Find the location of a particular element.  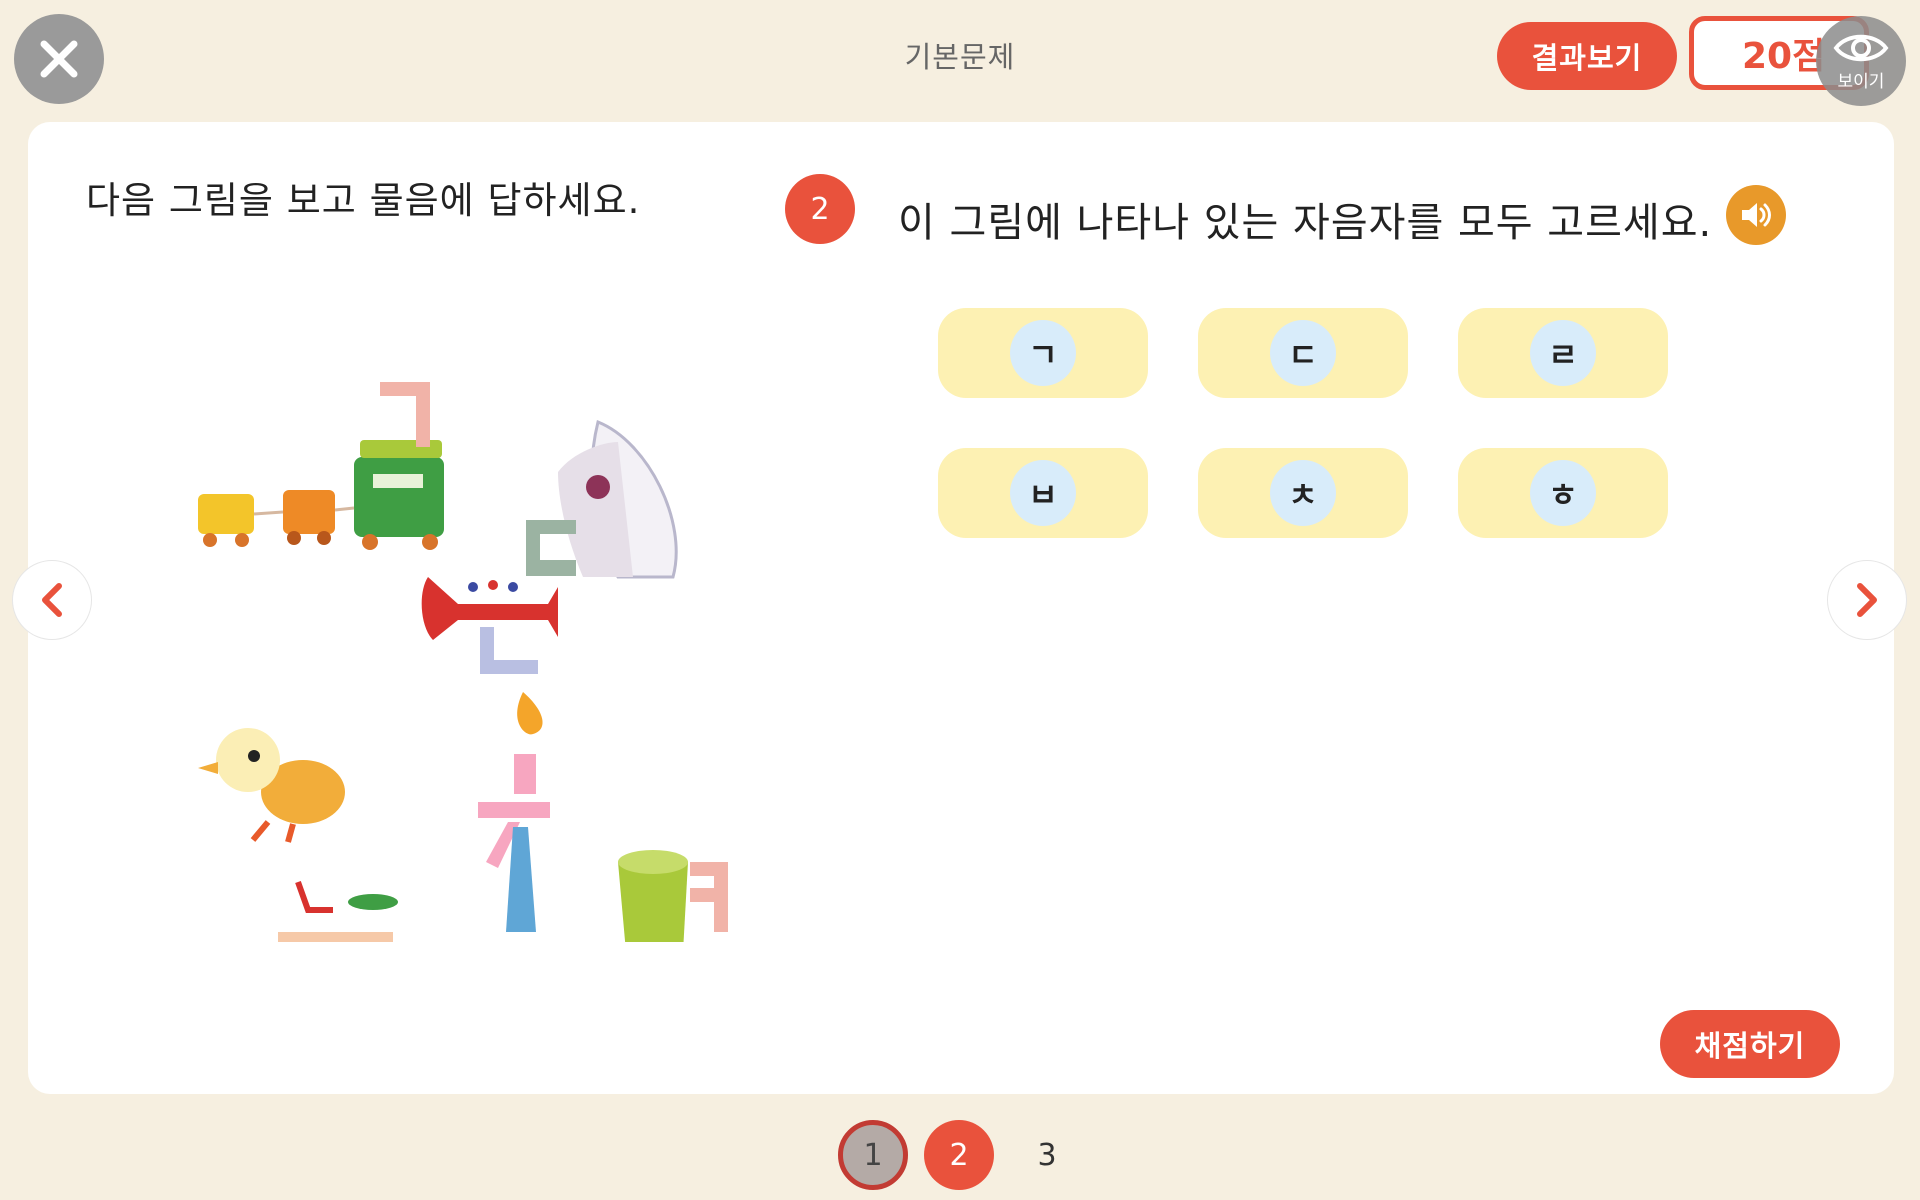

choice-option: ㅎ is located at coordinates (1563, 493).